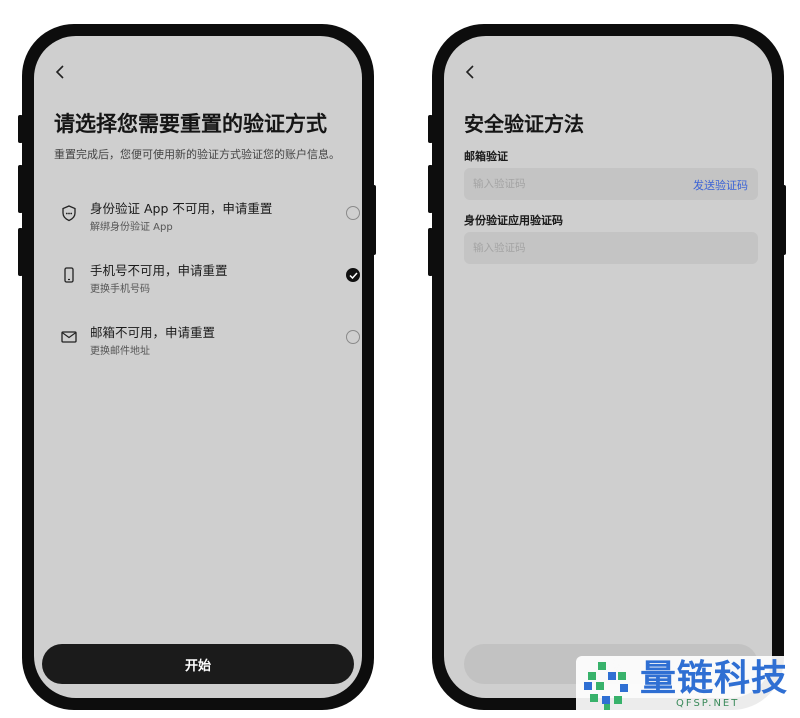  I want to click on brand-logo-icon, so click(606, 686).